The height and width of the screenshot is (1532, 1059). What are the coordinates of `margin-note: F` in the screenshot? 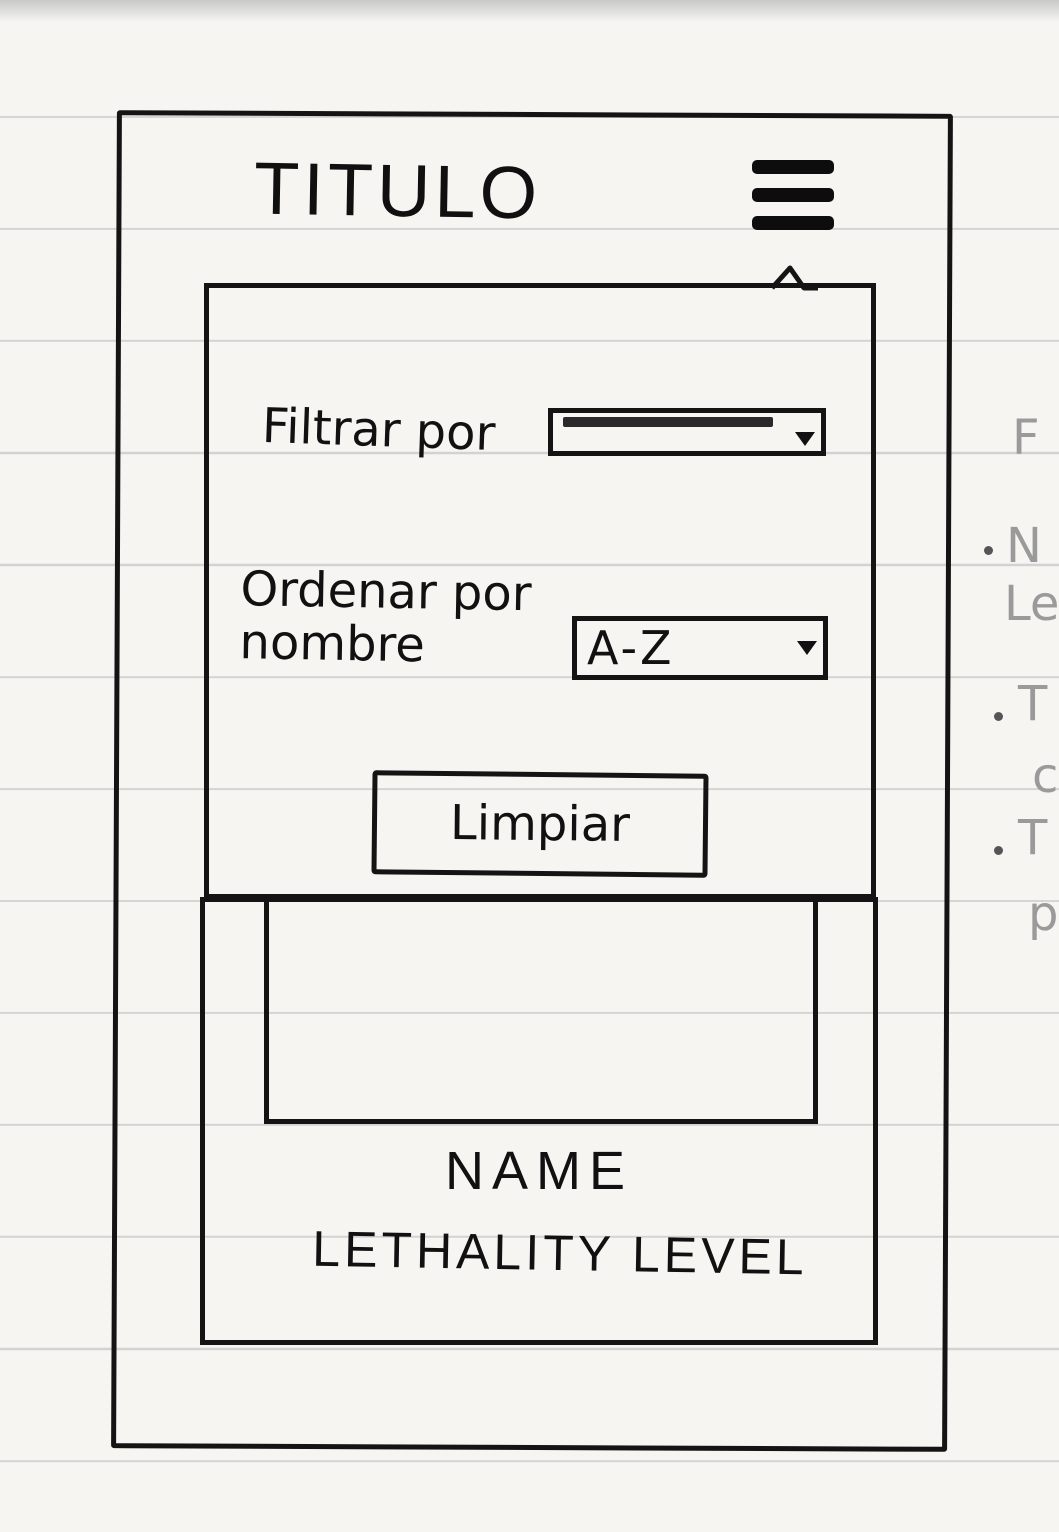 It's located at (1026, 438).